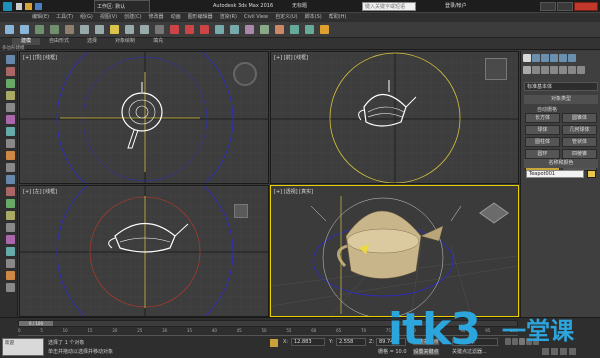 This screenshot has height=358, width=600. What do you see at coordinates (274, 343) in the screenshot?
I see `lock-selection-icon` at bounding box center [274, 343].